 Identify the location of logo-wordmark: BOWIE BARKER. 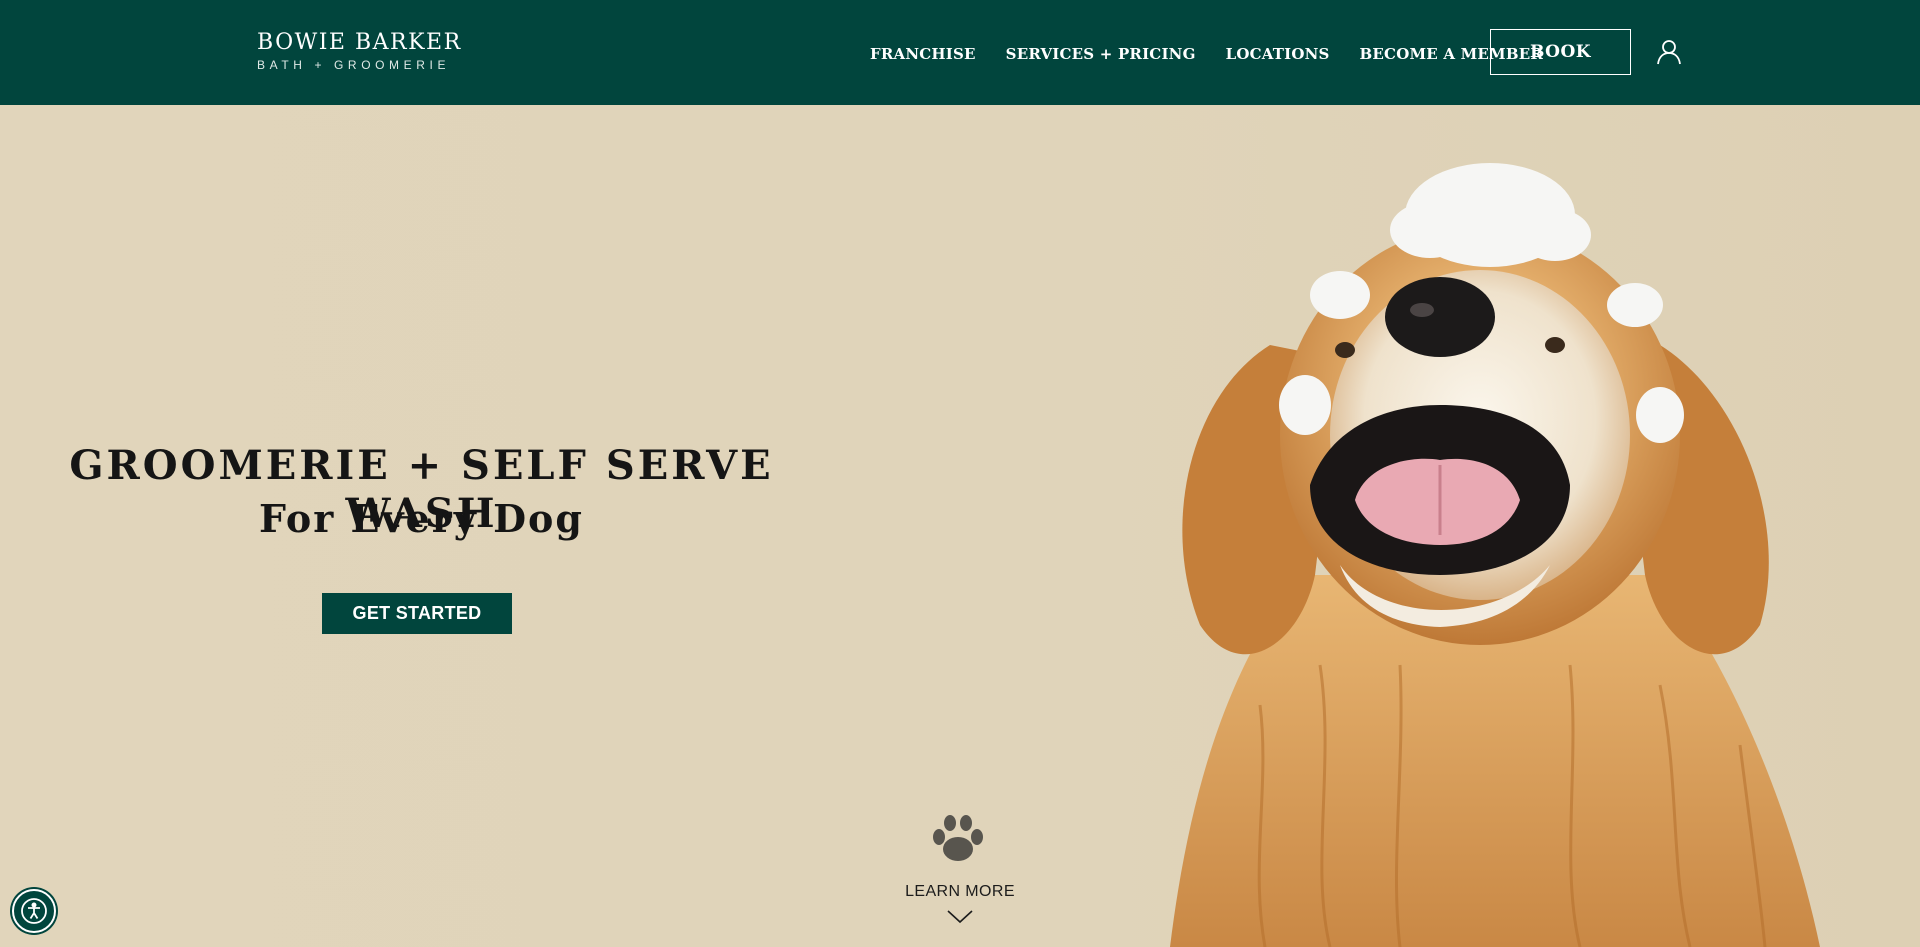
(359, 42).